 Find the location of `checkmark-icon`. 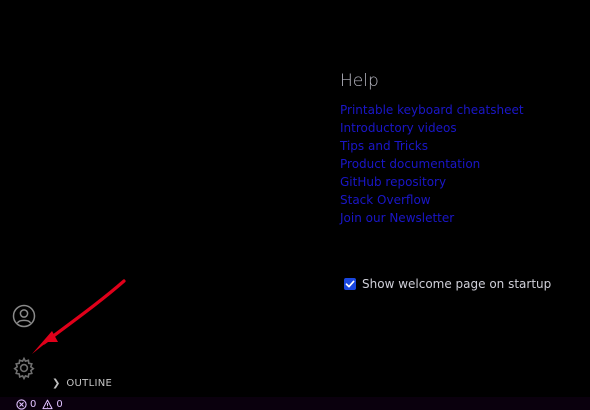

checkmark-icon is located at coordinates (350, 284).